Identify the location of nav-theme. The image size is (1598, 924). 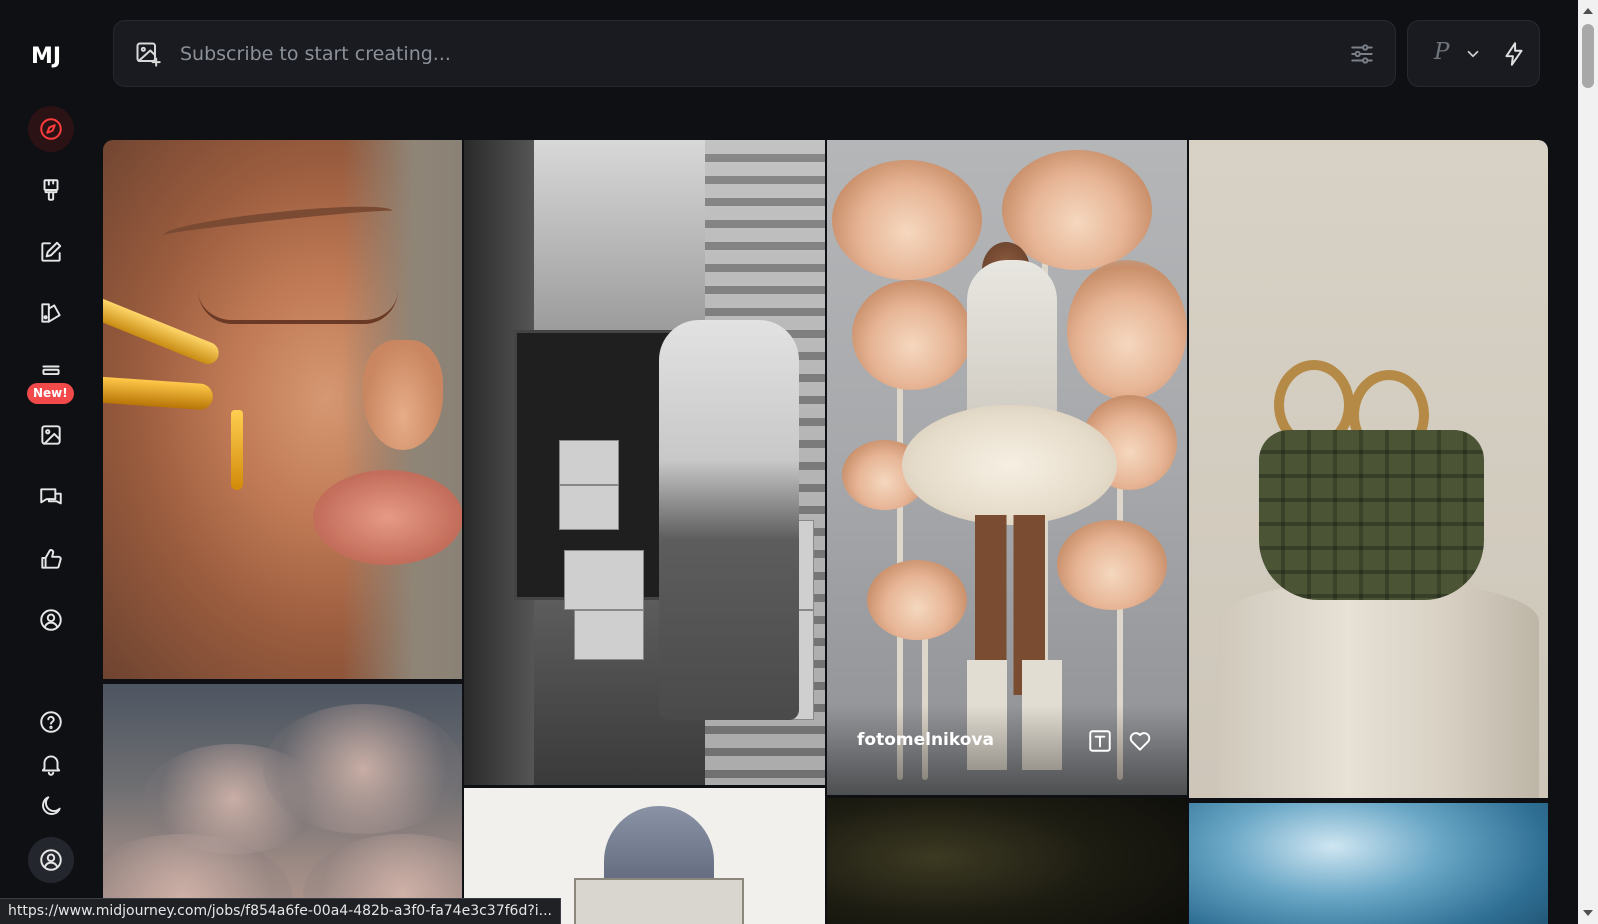
(51, 806).